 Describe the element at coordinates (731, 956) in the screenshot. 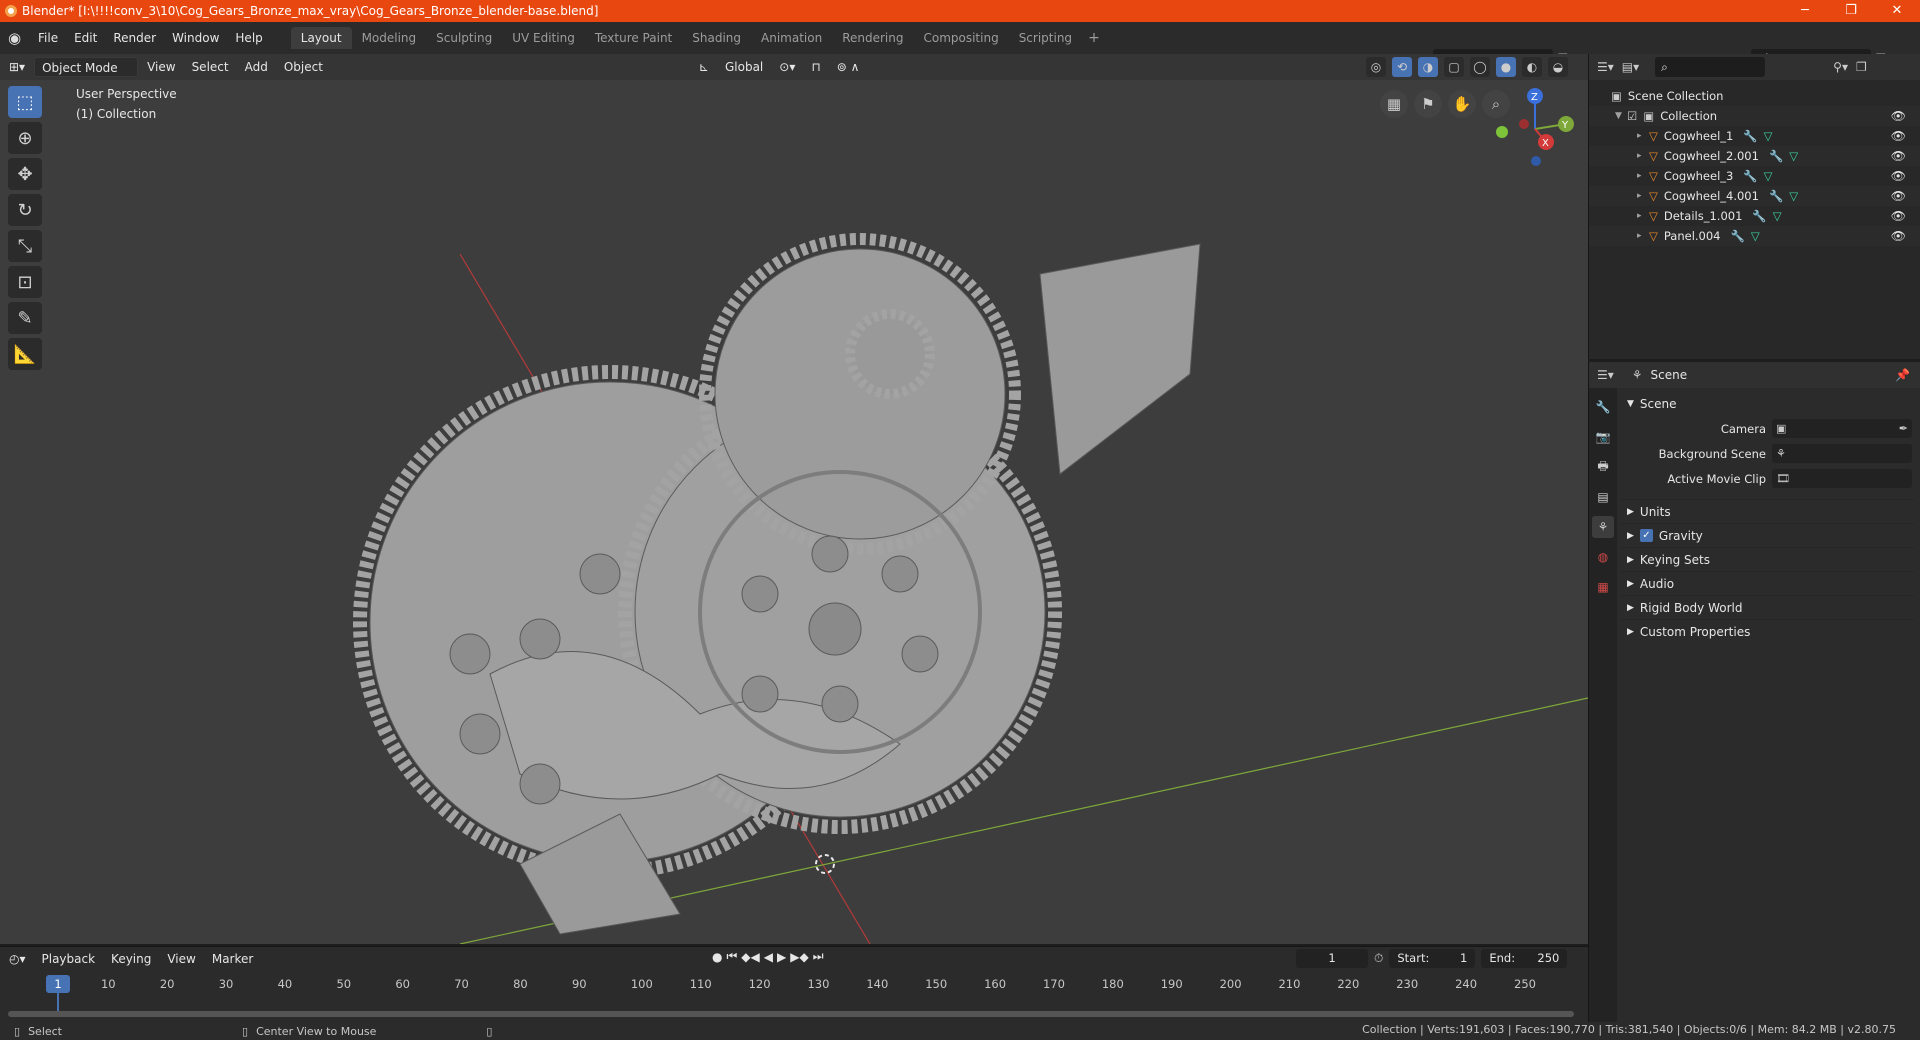

I see `jump-start-icon: ⏮` at that location.